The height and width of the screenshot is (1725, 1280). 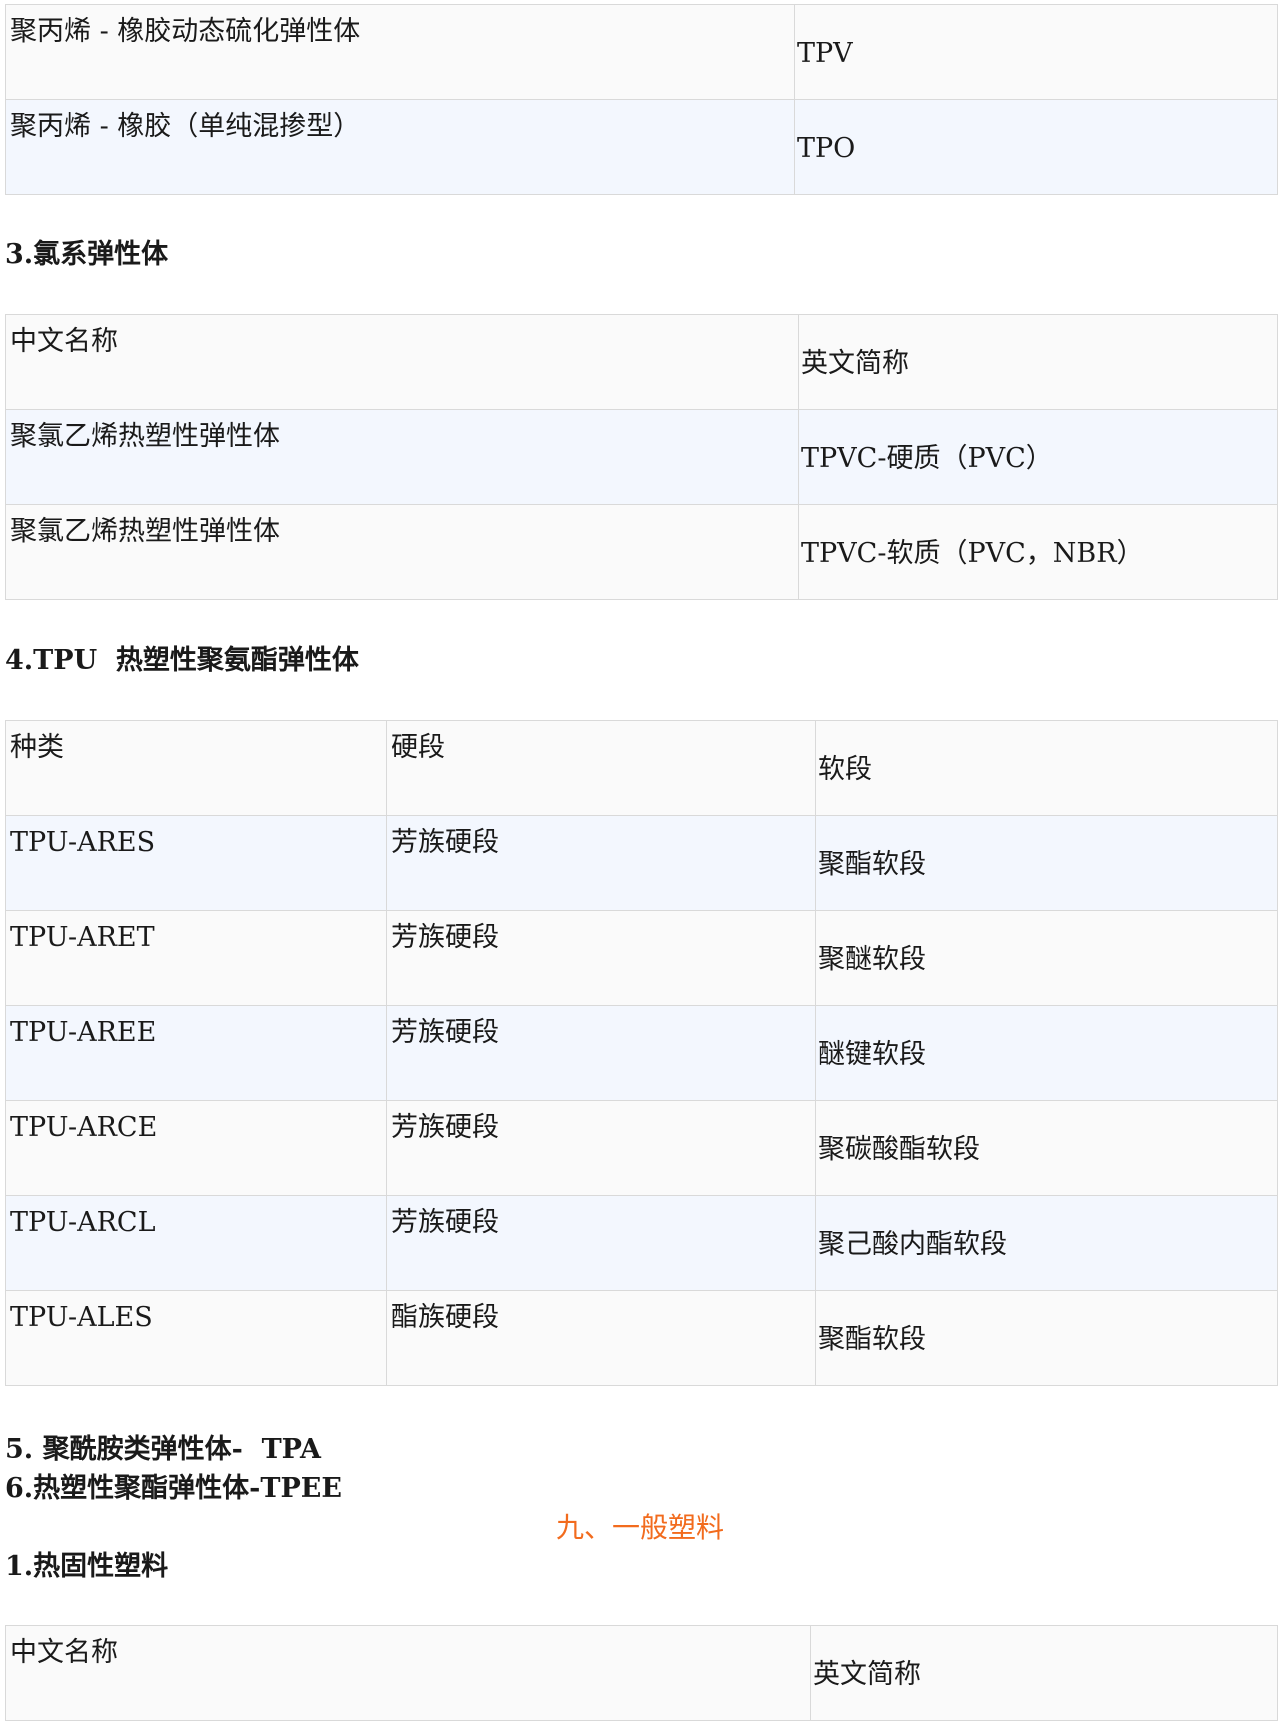 What do you see at coordinates (182, 660) in the screenshot?
I see `section-heading: 4.TPU 热塑性聚氨酯弹性体` at bounding box center [182, 660].